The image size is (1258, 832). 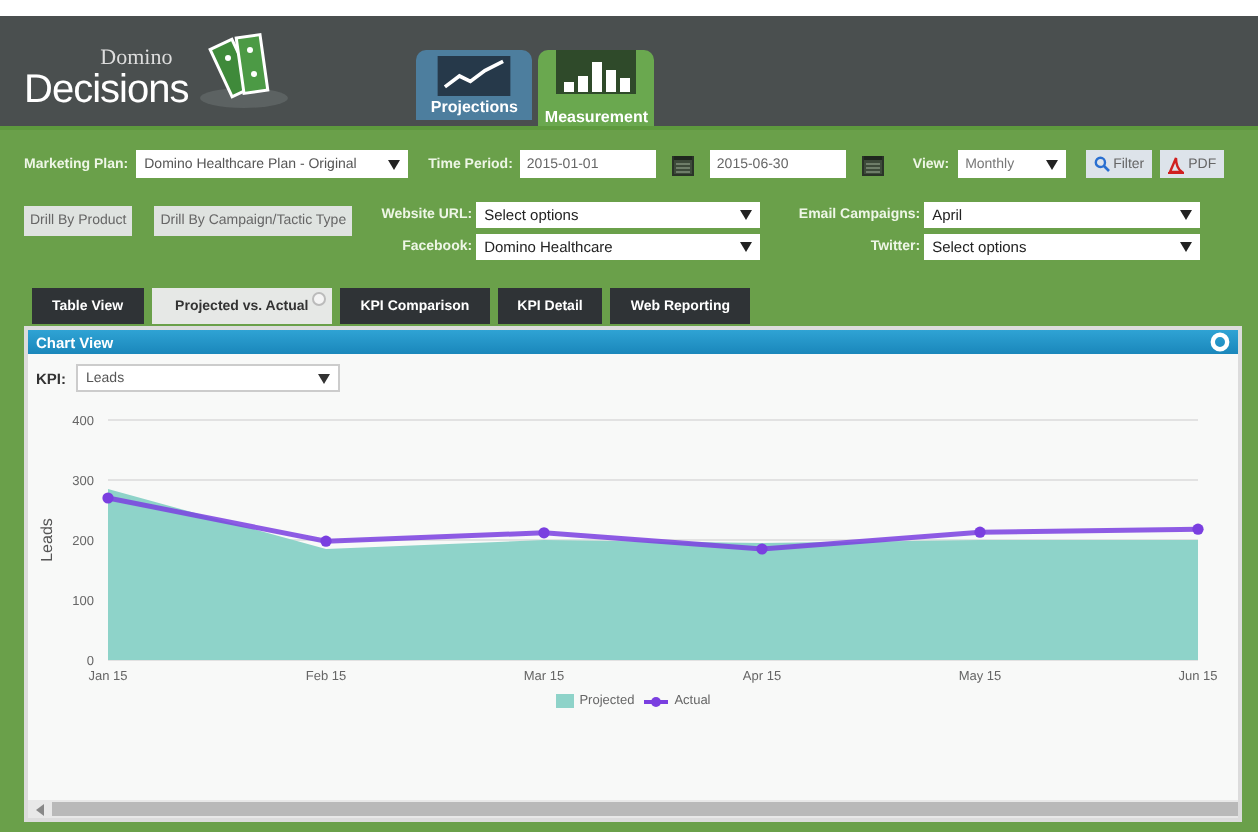 I want to click on horizontal-scrollbar, so click(x=633, y=809).